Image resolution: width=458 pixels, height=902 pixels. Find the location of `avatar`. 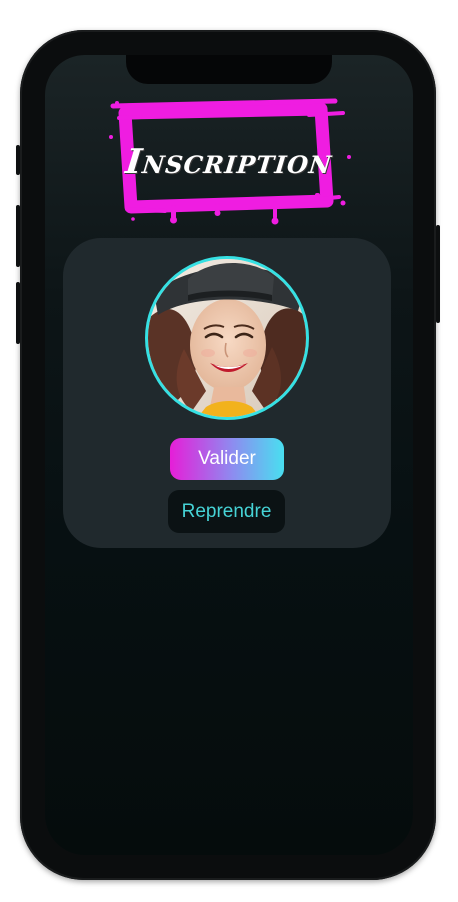

avatar is located at coordinates (227, 338).